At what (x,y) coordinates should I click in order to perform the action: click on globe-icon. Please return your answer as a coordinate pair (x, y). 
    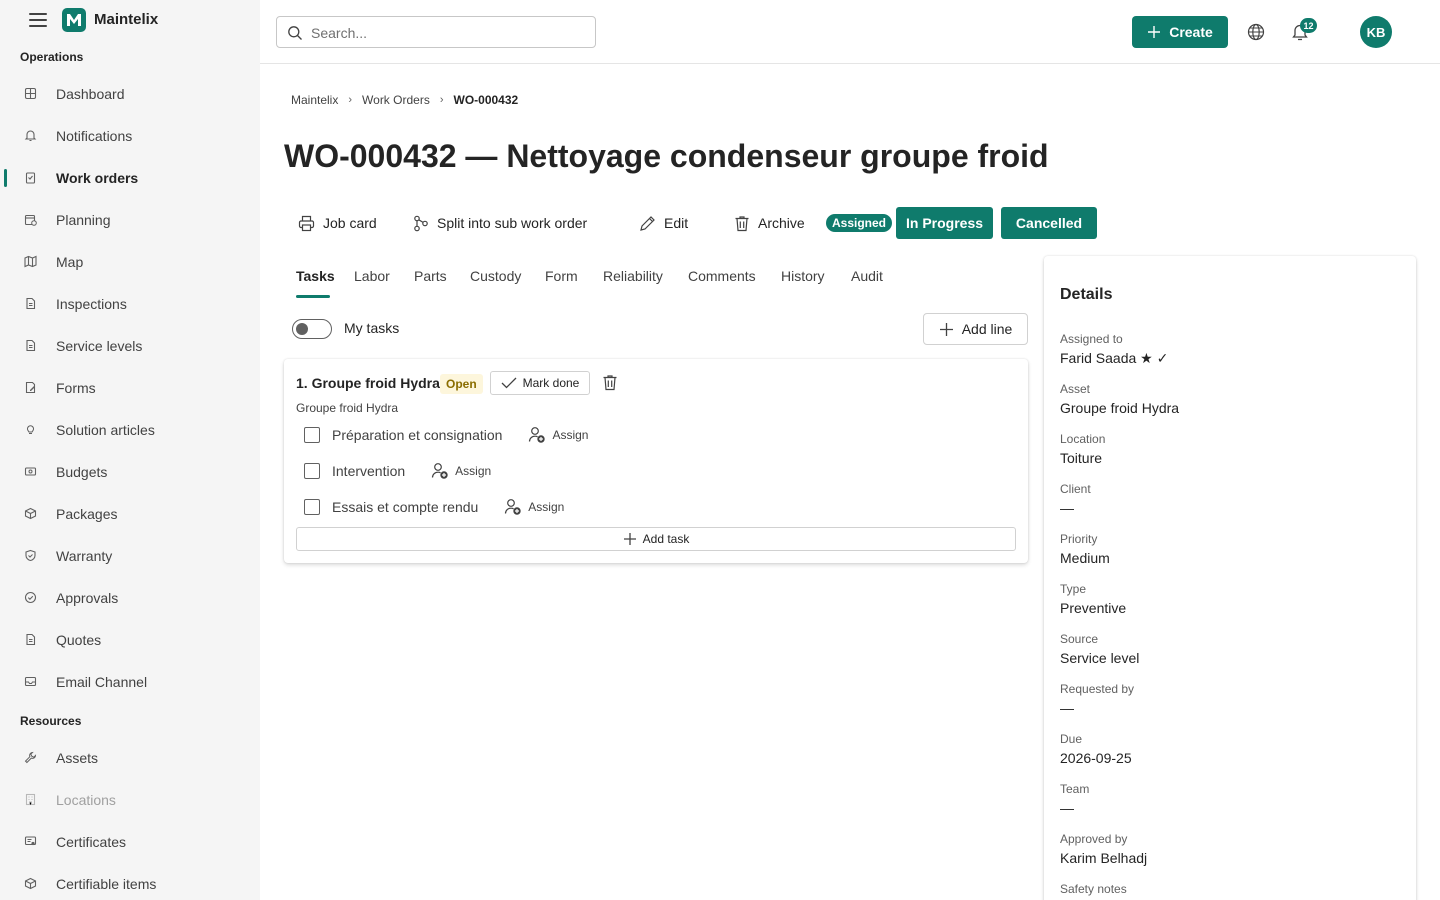
    Looking at the image, I should click on (1256, 32).